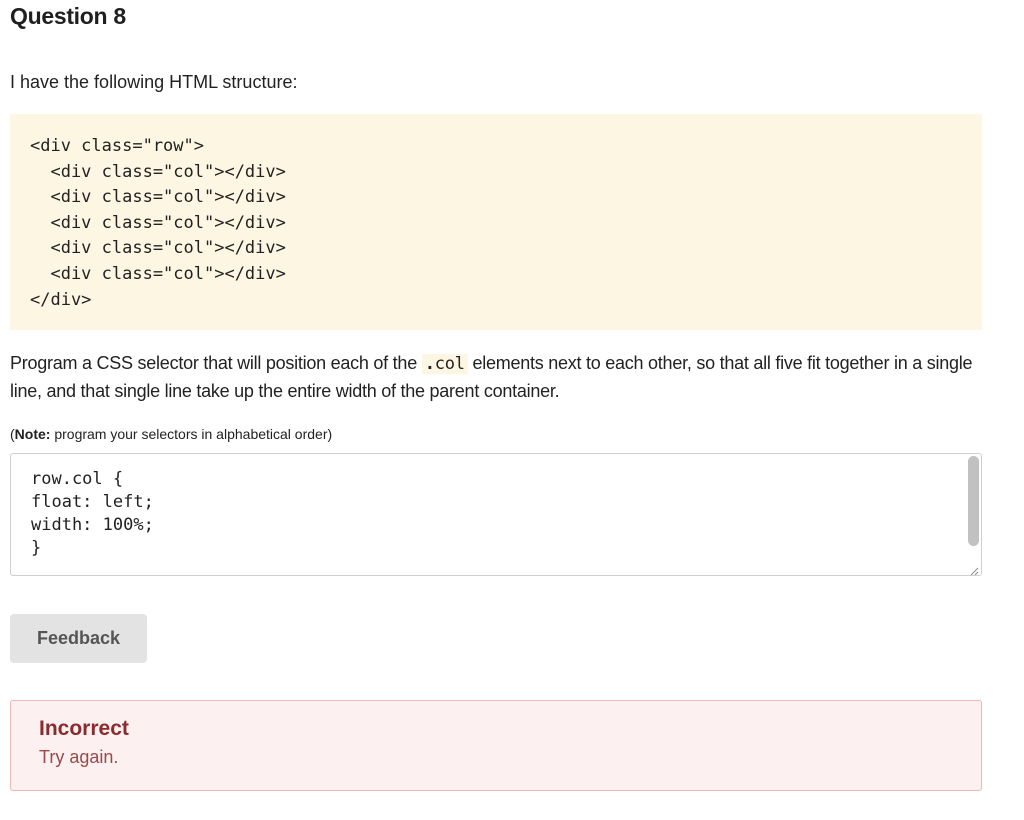 The height and width of the screenshot is (820, 1024). I want to click on answer-scrollbar, so click(973, 514).